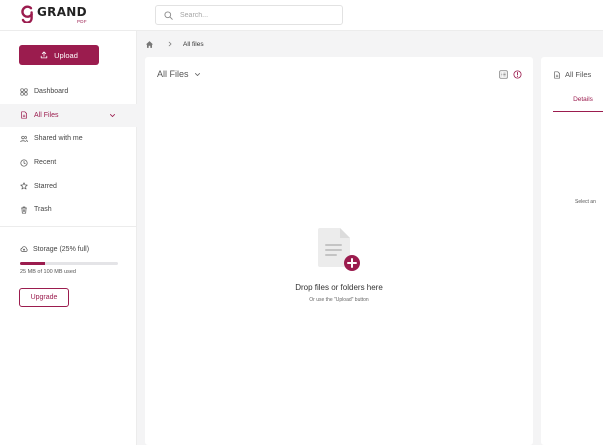 The image size is (603, 445). I want to click on logo-wordmark: GRAND, so click(62, 12).